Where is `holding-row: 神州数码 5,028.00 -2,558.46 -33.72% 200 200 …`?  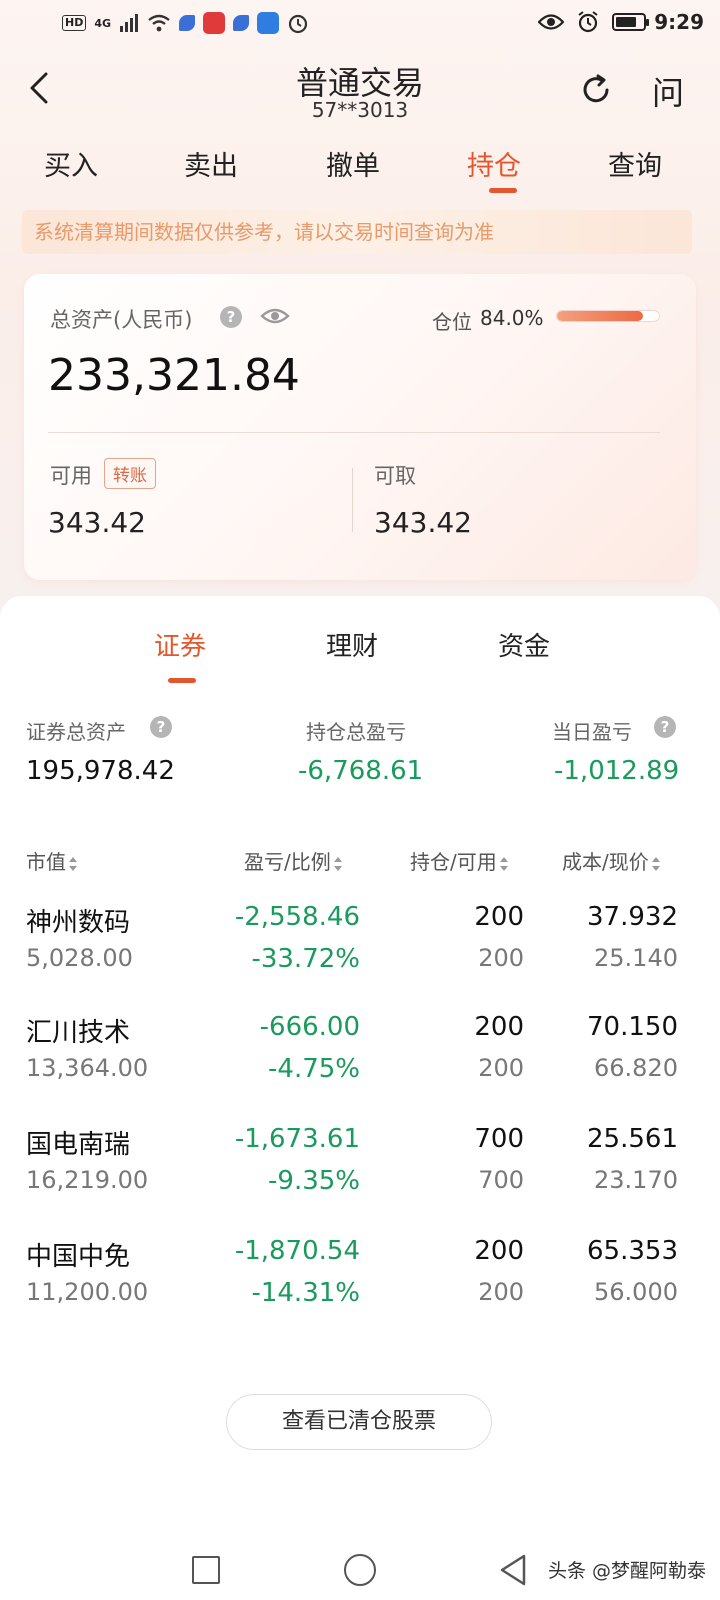 holding-row: 神州数码 5,028.00 -2,558.46 -33.72% 200 200 … is located at coordinates (360, 950).